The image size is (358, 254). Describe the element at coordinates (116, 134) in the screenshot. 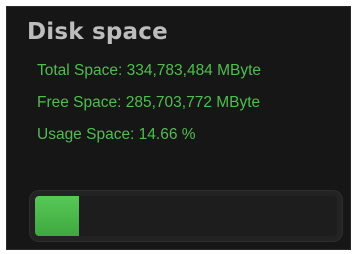

I see `usage-space-text: Usage Space: 14.66 %` at that location.